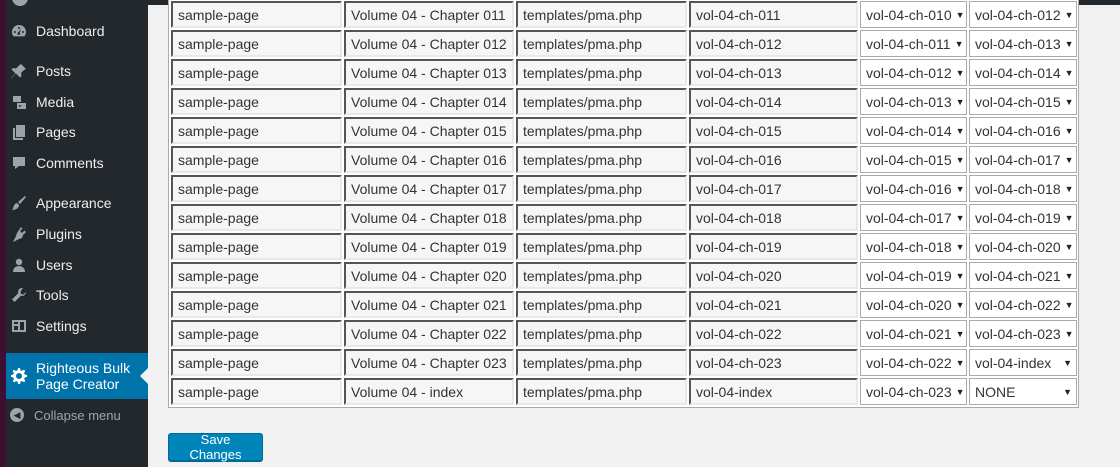 This screenshot has height=467, width=1120. I want to click on page-title-field: Volume 04 - Chapter 012, so click(429, 43).